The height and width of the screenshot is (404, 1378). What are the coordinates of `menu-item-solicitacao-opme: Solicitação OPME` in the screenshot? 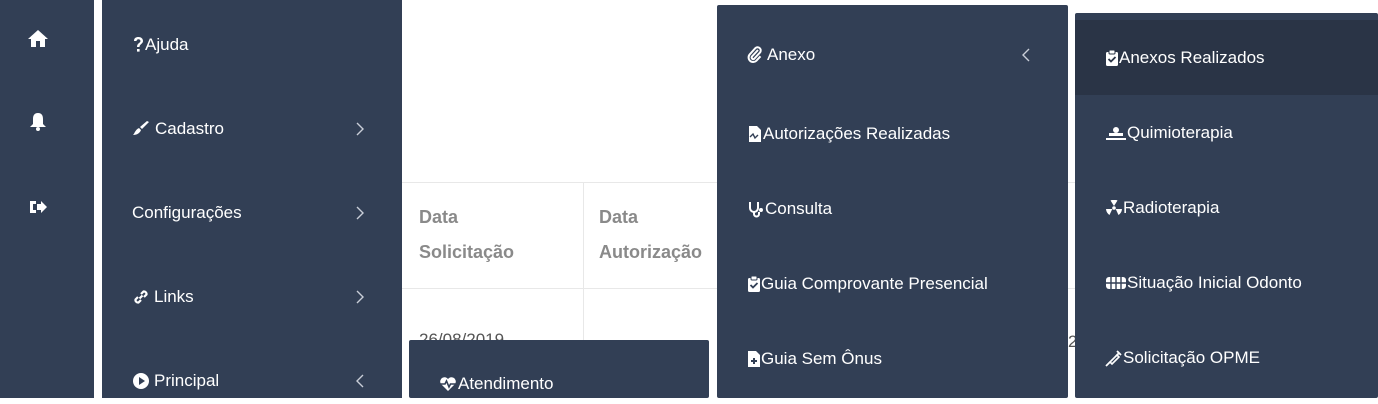 It's located at (1226, 358).